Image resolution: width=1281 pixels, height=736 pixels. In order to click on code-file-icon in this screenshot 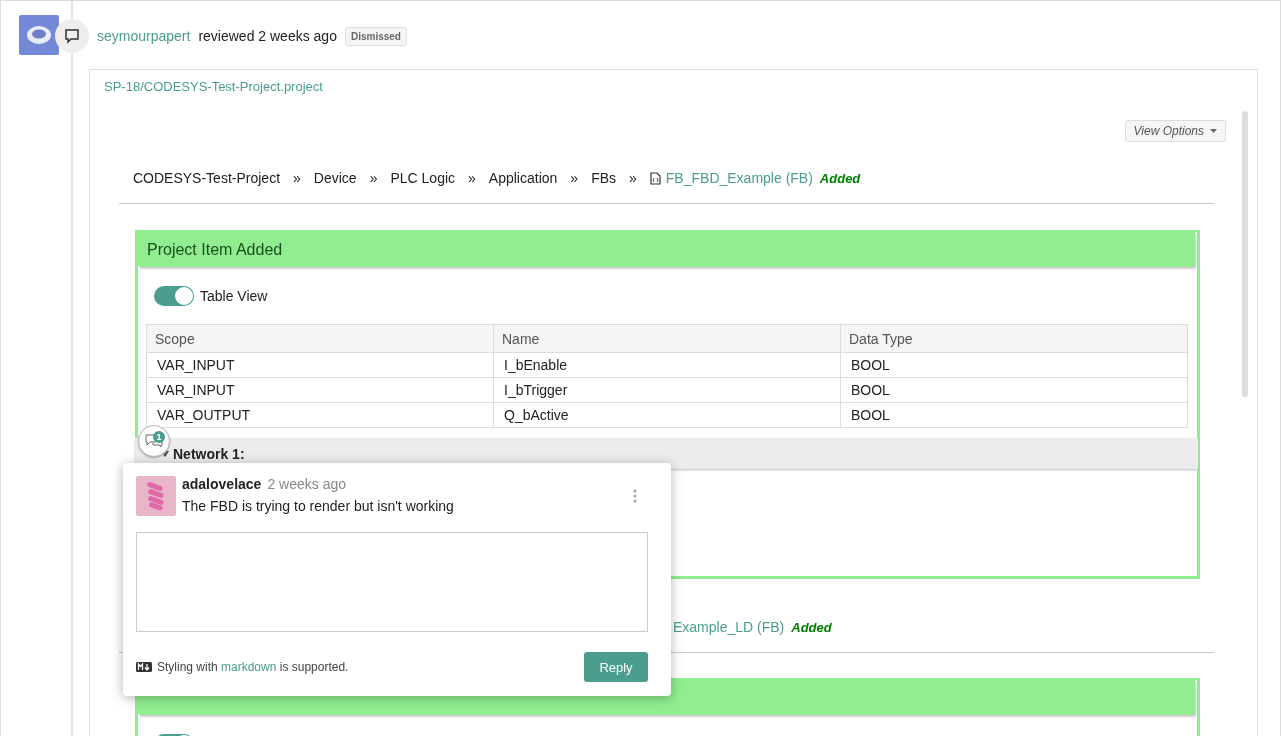, I will do `click(655, 178)`.